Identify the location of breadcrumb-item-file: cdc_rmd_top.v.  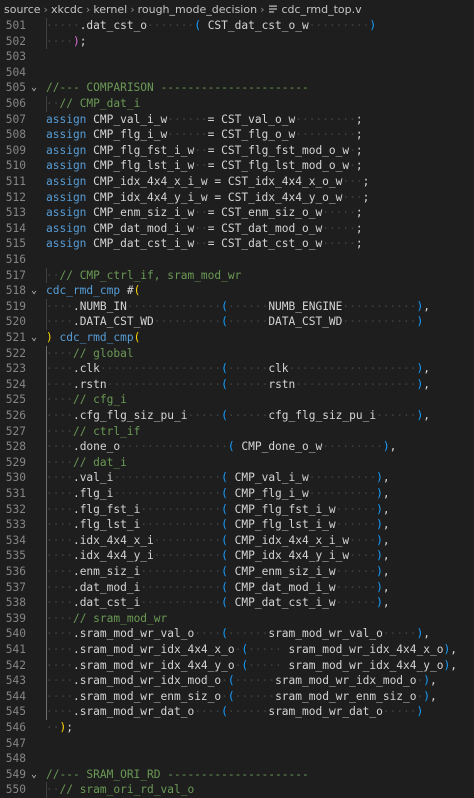
(321, 9).